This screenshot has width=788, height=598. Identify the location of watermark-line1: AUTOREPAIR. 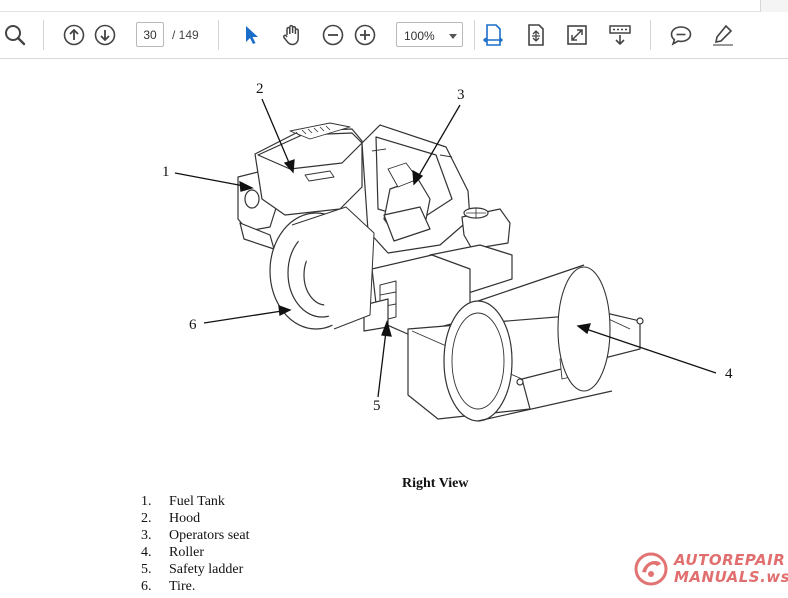
(730, 560).